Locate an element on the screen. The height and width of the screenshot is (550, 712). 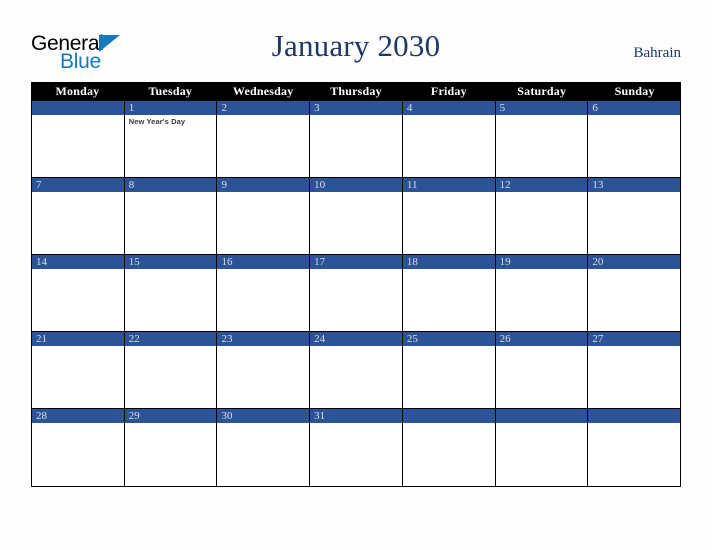
day-number: 25 is located at coordinates (448, 339).